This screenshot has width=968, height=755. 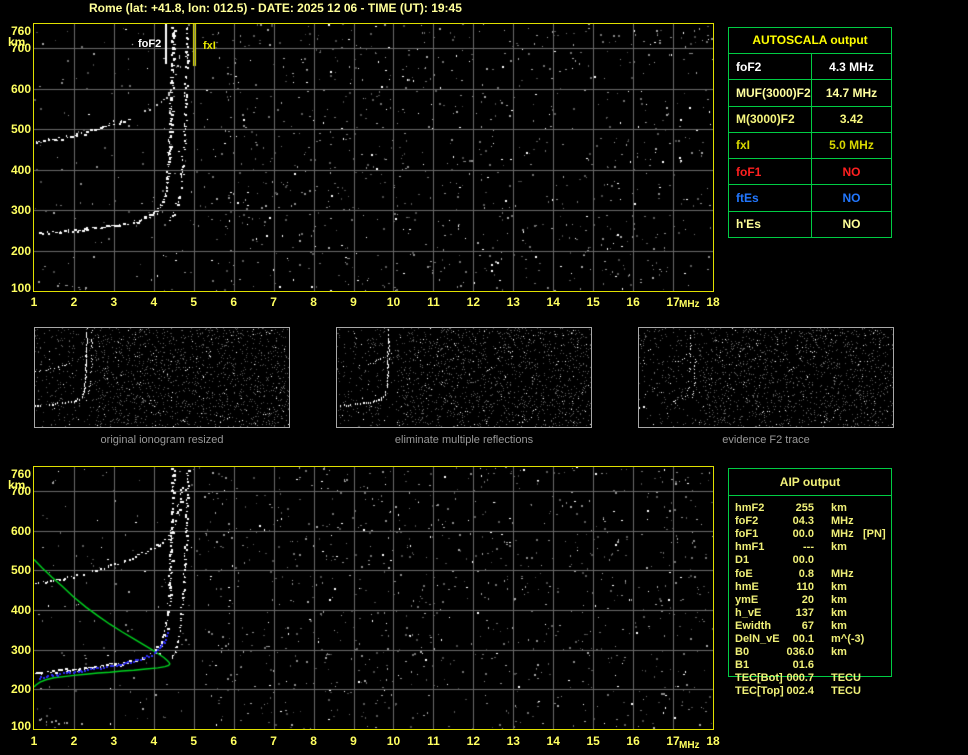 What do you see at coordinates (766, 440) in the screenshot?
I see `caption-evidence-f2: evidence F2 trace` at bounding box center [766, 440].